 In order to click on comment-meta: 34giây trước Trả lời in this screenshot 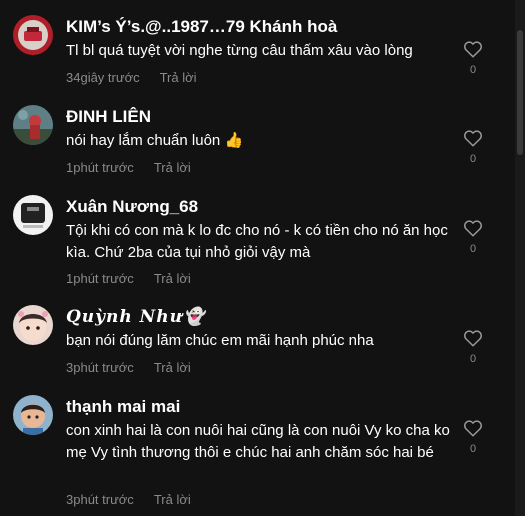, I will do `click(131, 78)`.